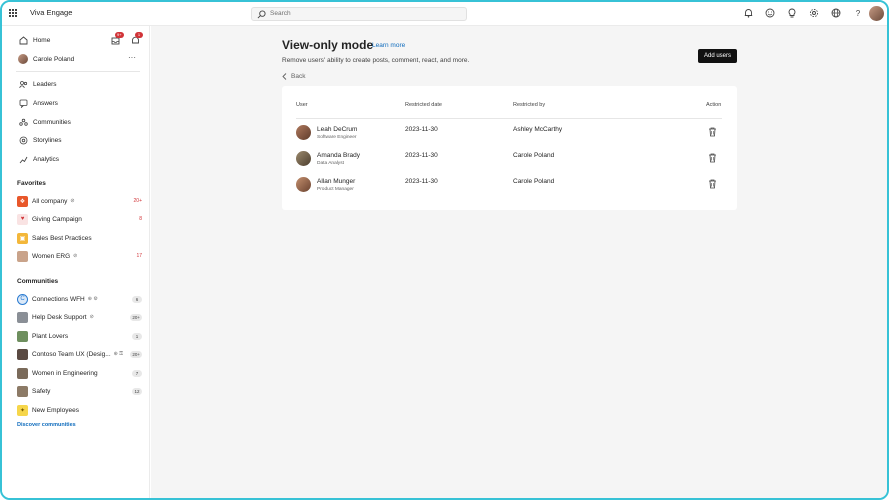 Image resolution: width=889 pixels, height=500 pixels. I want to click on sidebar-item-connections-wfh: C Connections WFH ⊕ ⚙ 6, so click(79, 299).